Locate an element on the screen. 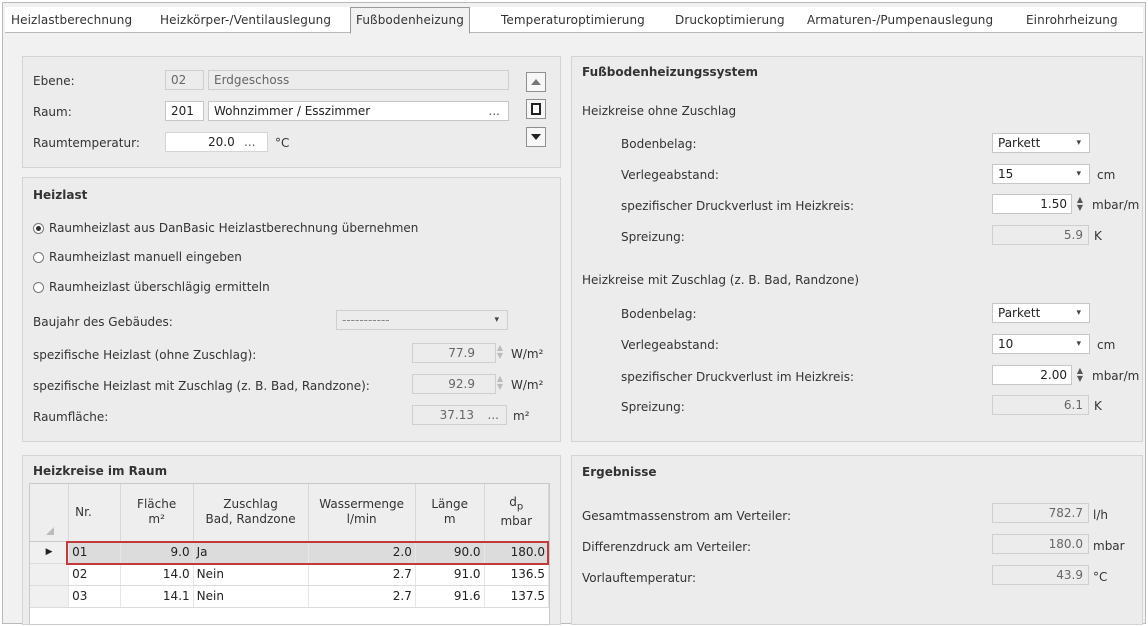  baujahr-select: ----------- is located at coordinates (422, 320).